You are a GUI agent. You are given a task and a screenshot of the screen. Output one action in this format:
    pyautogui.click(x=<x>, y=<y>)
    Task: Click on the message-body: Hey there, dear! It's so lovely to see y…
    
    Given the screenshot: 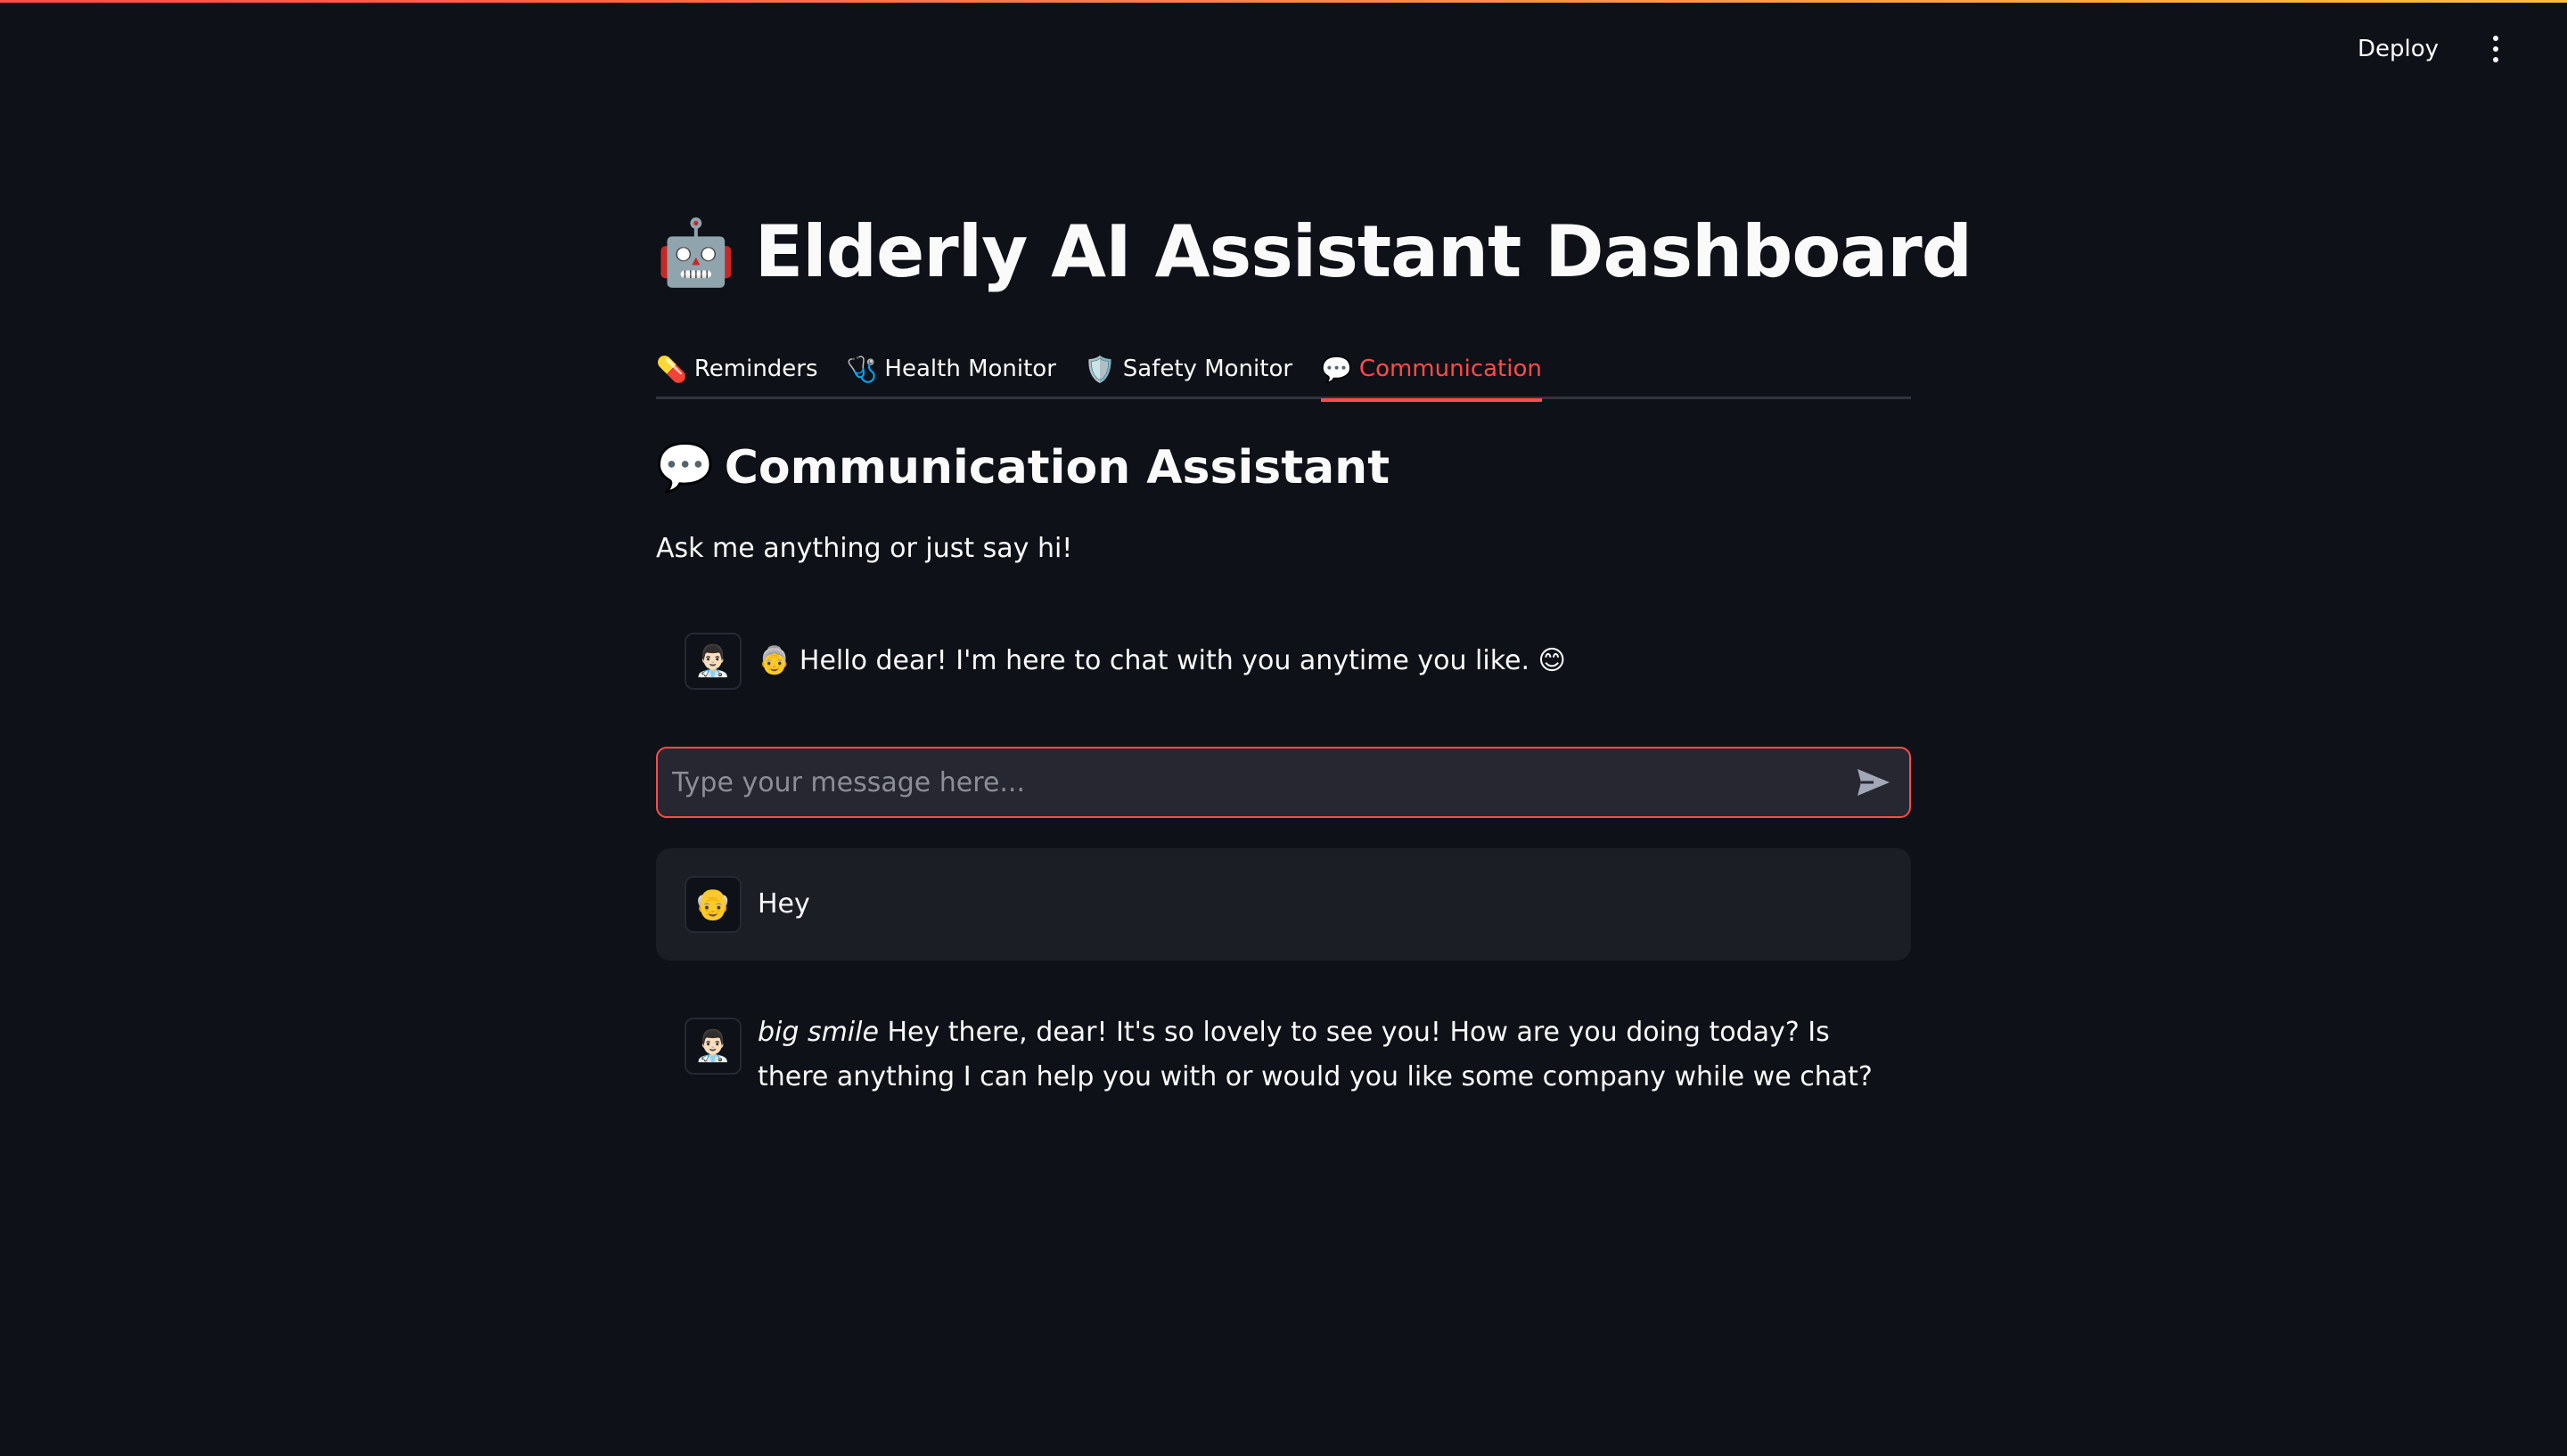 What is the action you would take?
    pyautogui.click(x=1315, y=1055)
    